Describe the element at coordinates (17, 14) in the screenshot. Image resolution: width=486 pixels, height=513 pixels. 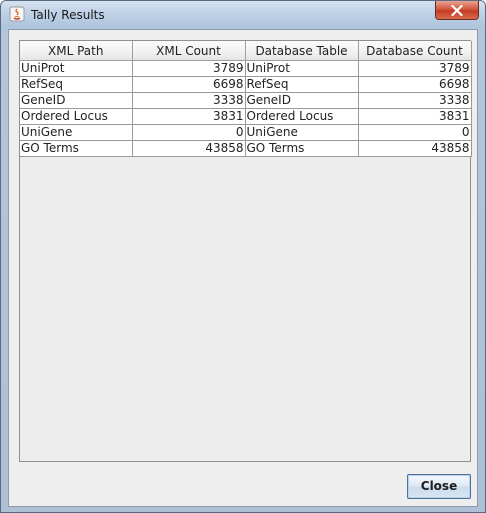
I see `java-icon` at that location.